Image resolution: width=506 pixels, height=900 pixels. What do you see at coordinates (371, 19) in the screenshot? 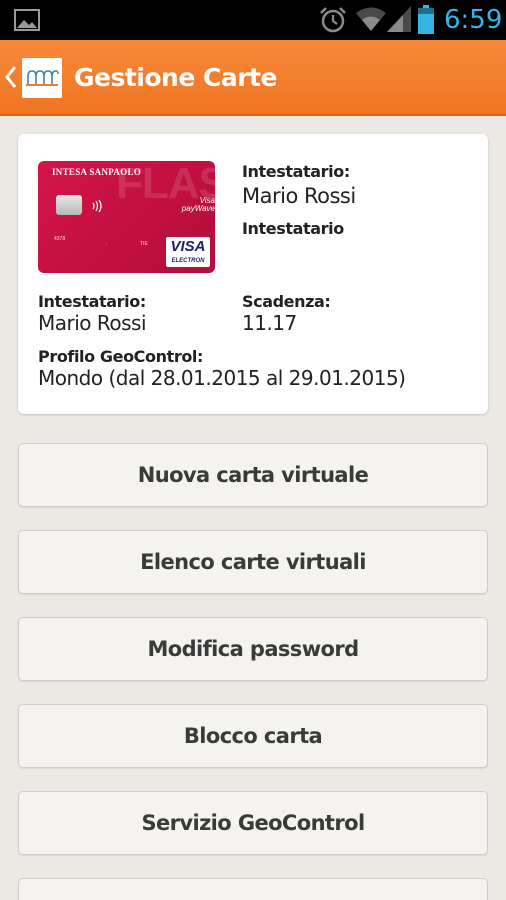
I see `wifi-icon` at bounding box center [371, 19].